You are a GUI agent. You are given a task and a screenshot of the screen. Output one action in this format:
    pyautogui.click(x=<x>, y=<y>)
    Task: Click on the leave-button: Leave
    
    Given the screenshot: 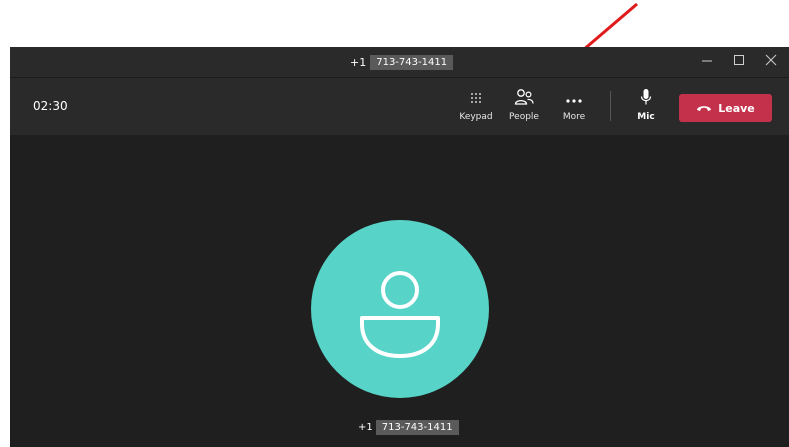 What is the action you would take?
    pyautogui.click(x=725, y=108)
    